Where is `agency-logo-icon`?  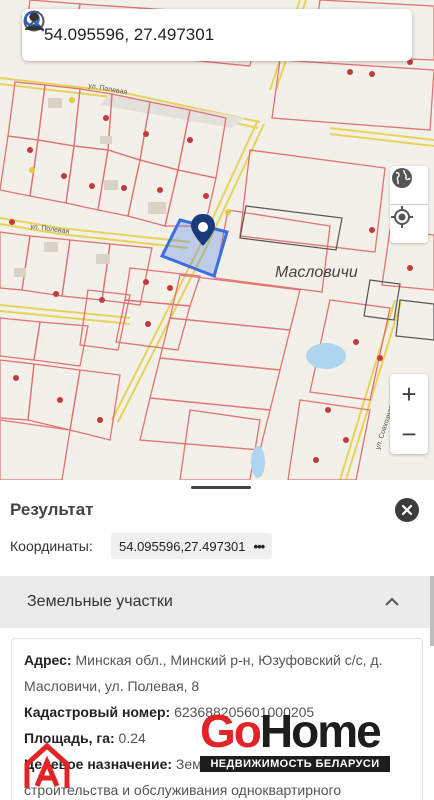 agency-logo-icon is located at coordinates (47, 765).